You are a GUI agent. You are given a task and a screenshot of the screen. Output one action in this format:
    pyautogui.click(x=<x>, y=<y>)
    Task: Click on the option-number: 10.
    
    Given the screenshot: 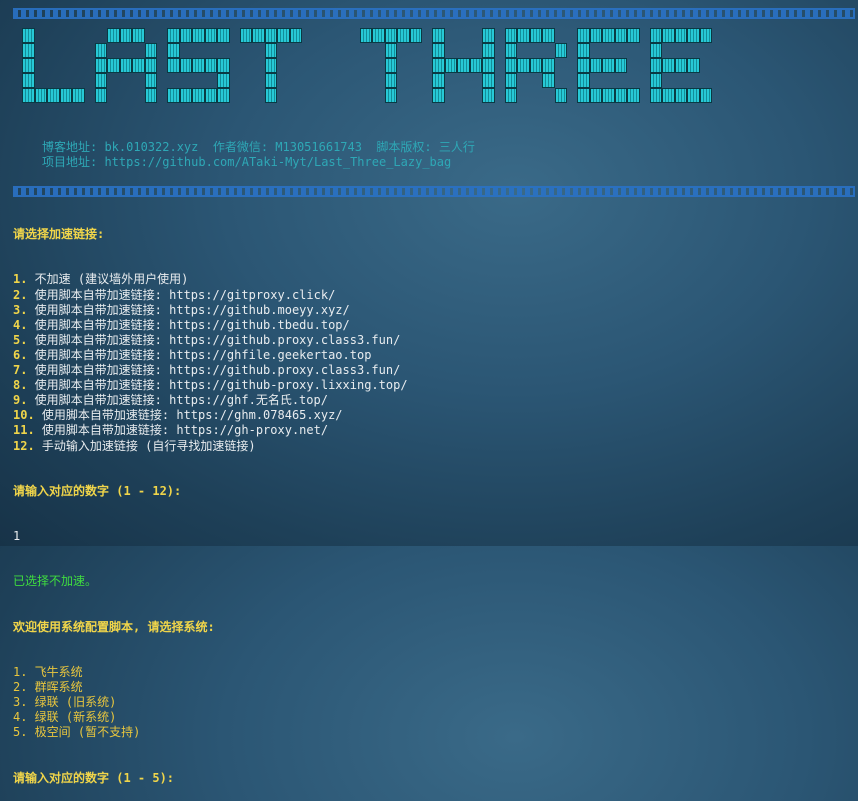 What is the action you would take?
    pyautogui.click(x=24, y=415)
    